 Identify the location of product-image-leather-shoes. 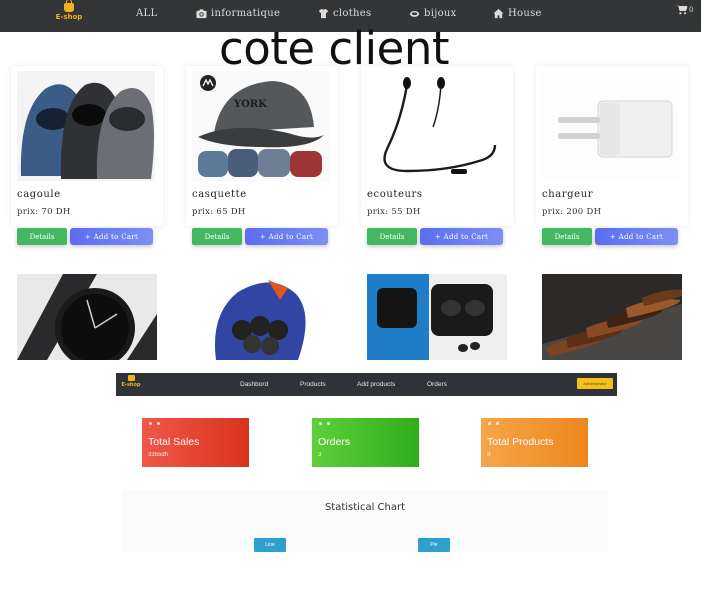
(612, 317).